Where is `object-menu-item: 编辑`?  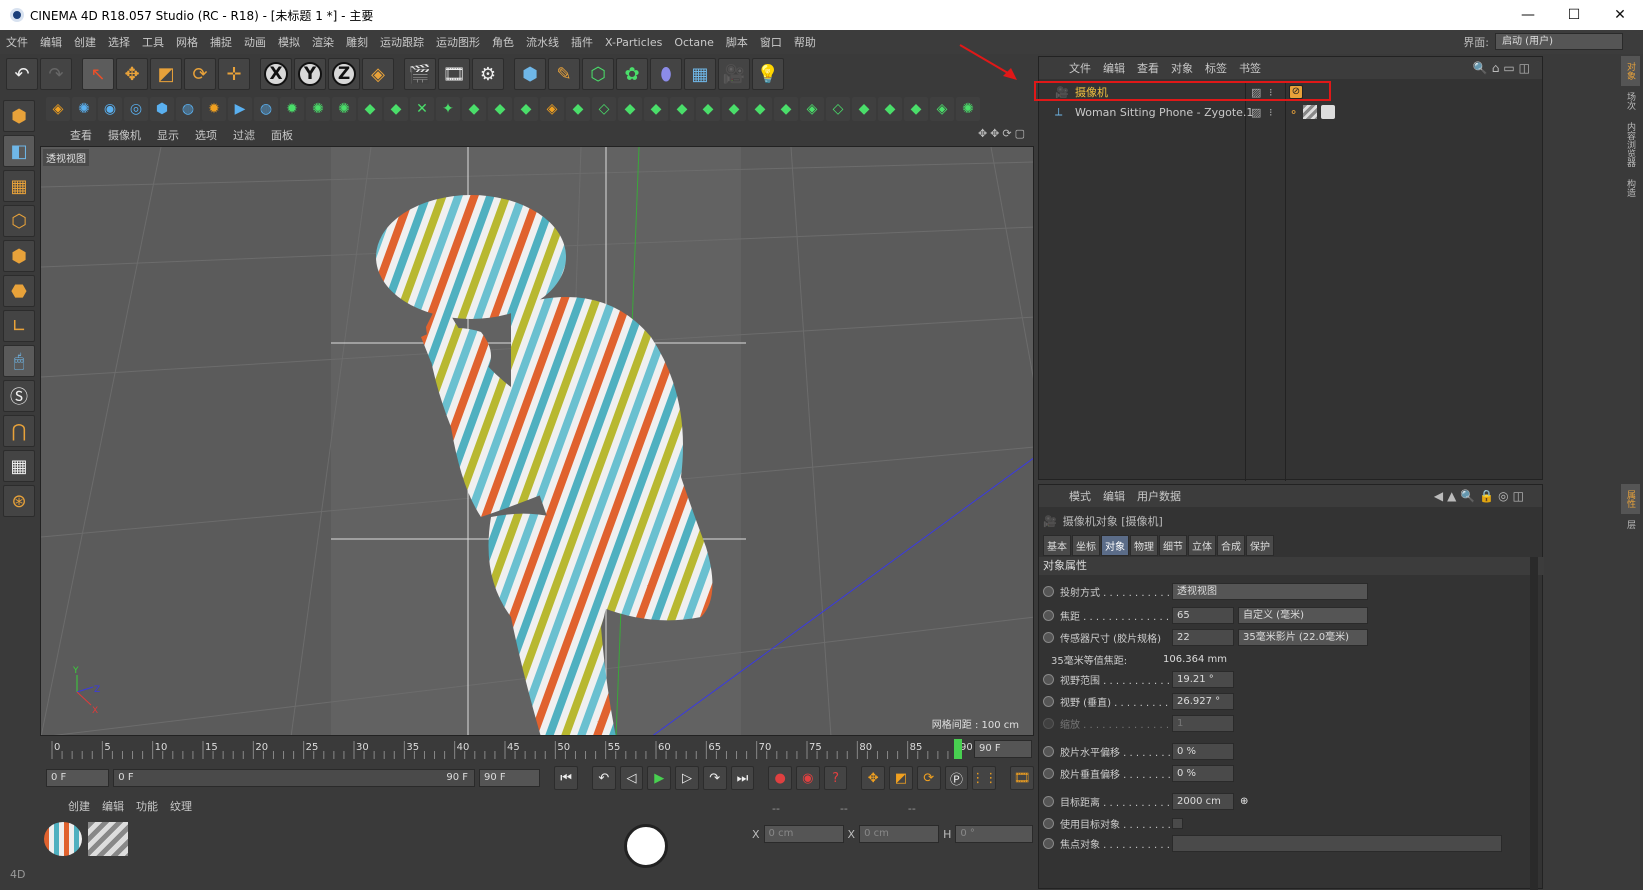
object-menu-item: 编辑 is located at coordinates (1114, 68).